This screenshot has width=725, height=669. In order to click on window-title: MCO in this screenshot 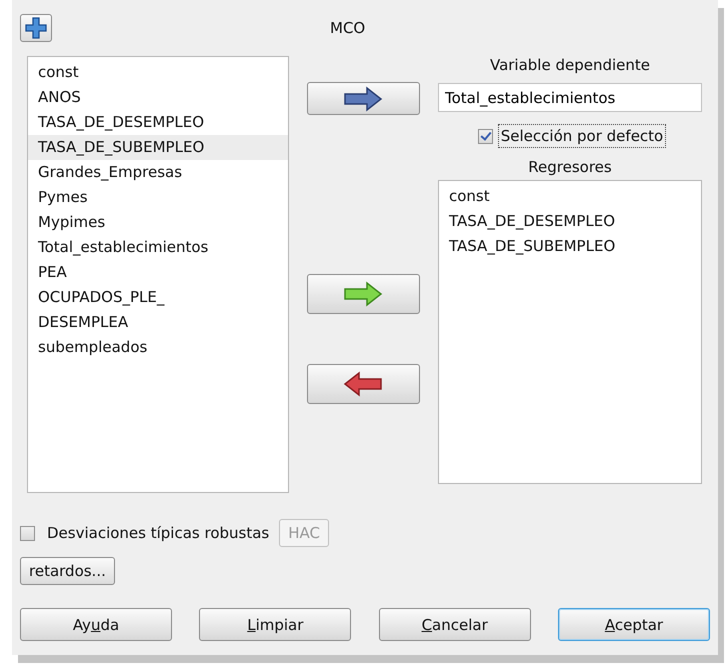, I will do `click(348, 28)`.